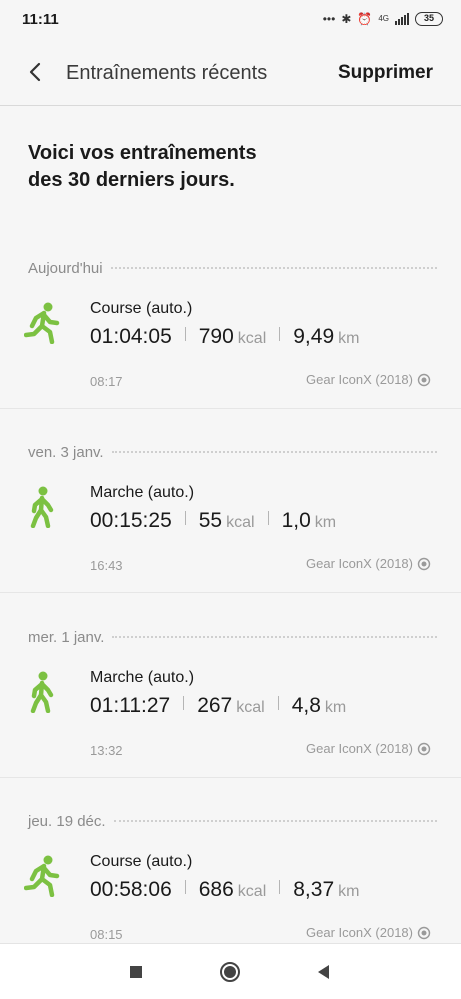  I want to click on workout-calories: 55, so click(210, 520).